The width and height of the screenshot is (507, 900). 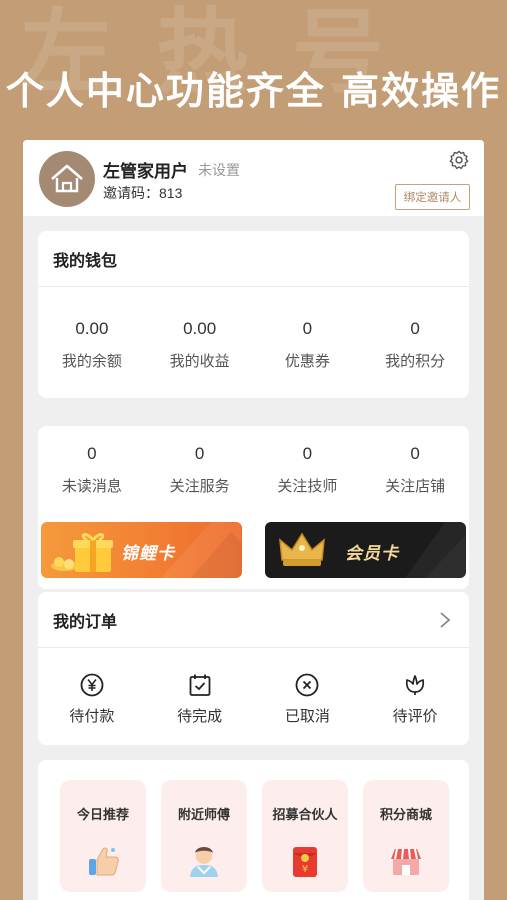 I want to click on service-recruit-partner: 招募合伙人 ¥, so click(x=305, y=836).